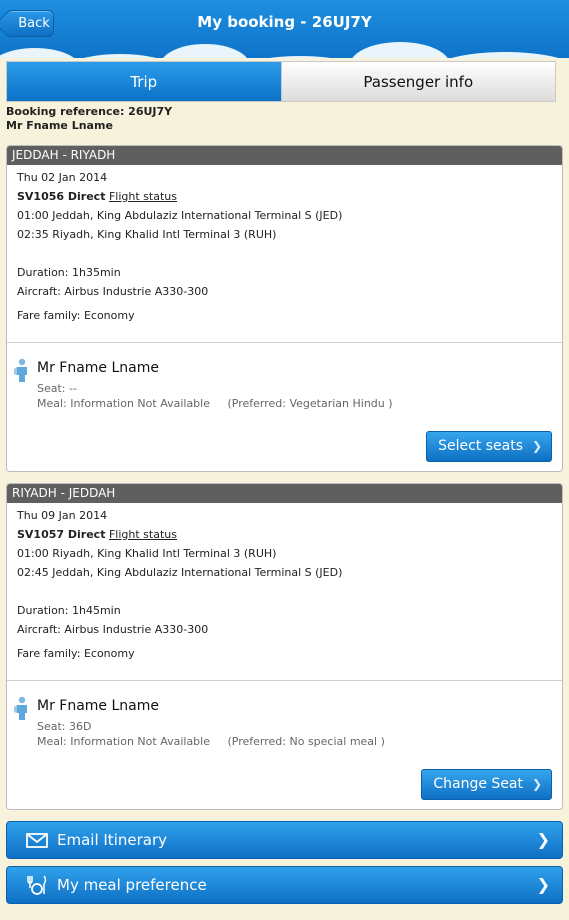  Describe the element at coordinates (310, 403) in the screenshot. I see `meal-preferred: (Preferred: Vegetarian Hindu )` at that location.